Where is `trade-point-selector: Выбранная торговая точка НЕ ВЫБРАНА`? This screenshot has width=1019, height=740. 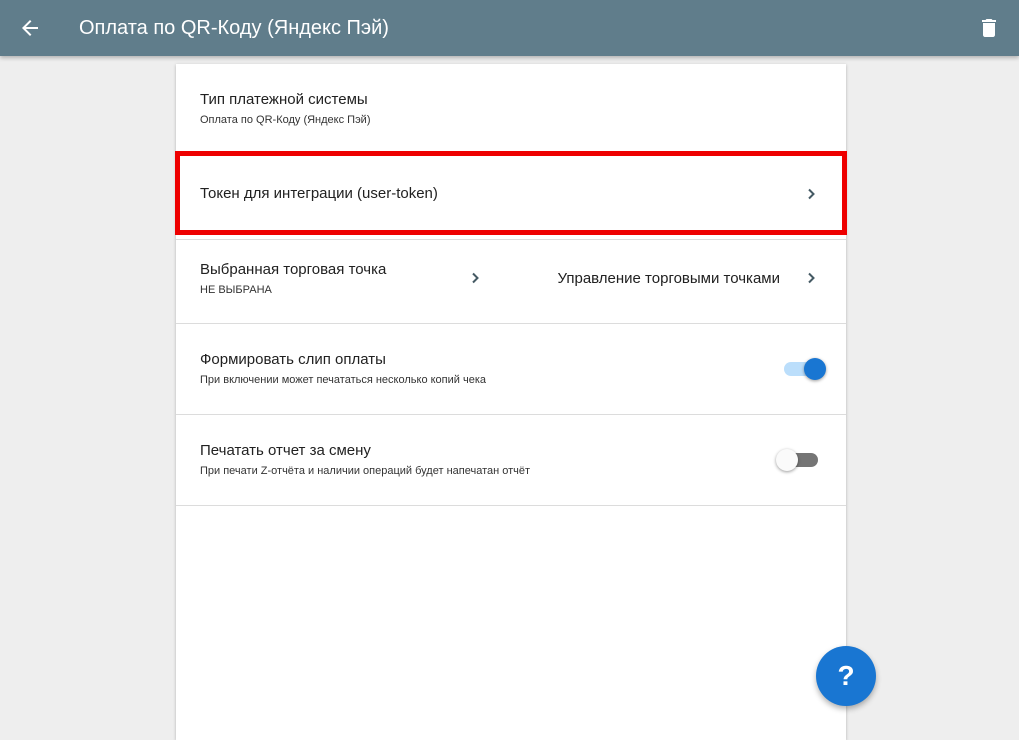 trade-point-selector: Выбранная торговая точка НЕ ВЫБРАНА is located at coordinates (336, 282).